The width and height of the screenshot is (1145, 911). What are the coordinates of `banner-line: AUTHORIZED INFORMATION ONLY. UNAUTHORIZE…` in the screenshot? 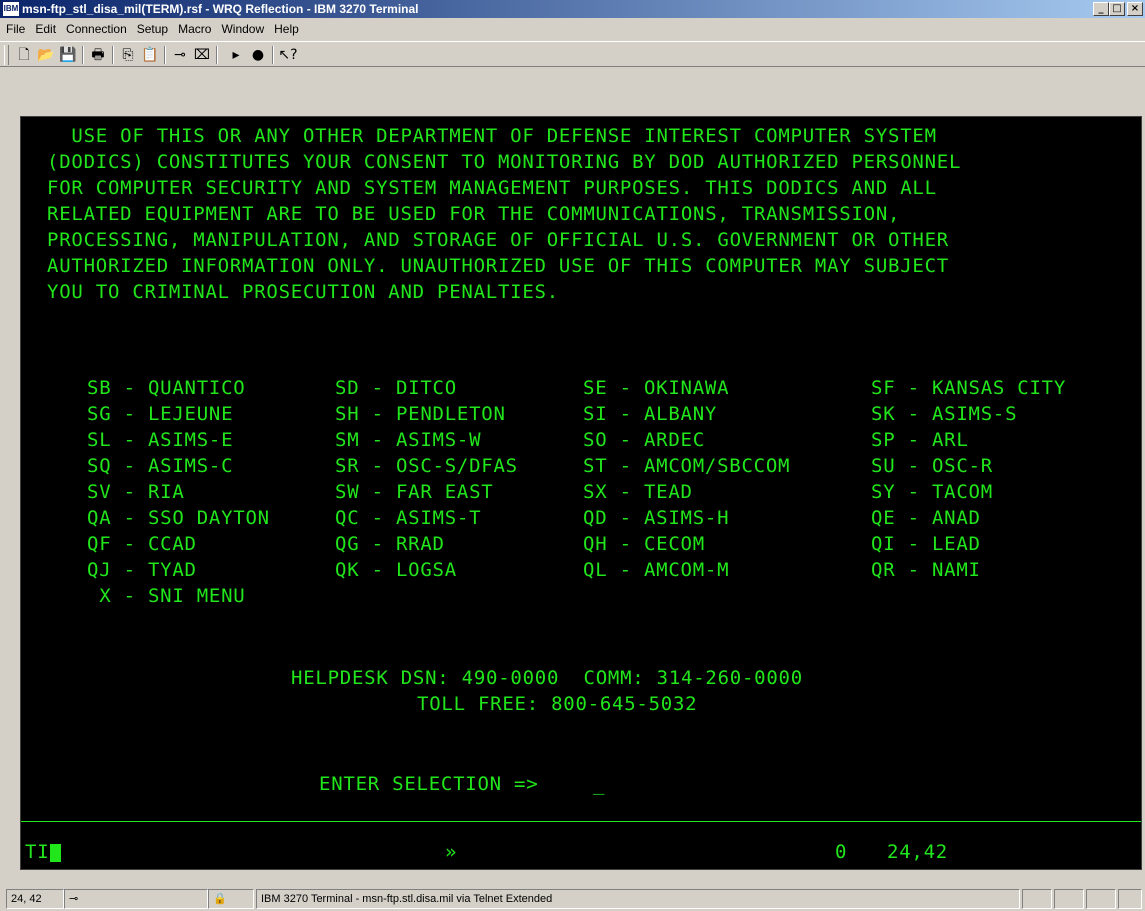 It's located at (498, 266).